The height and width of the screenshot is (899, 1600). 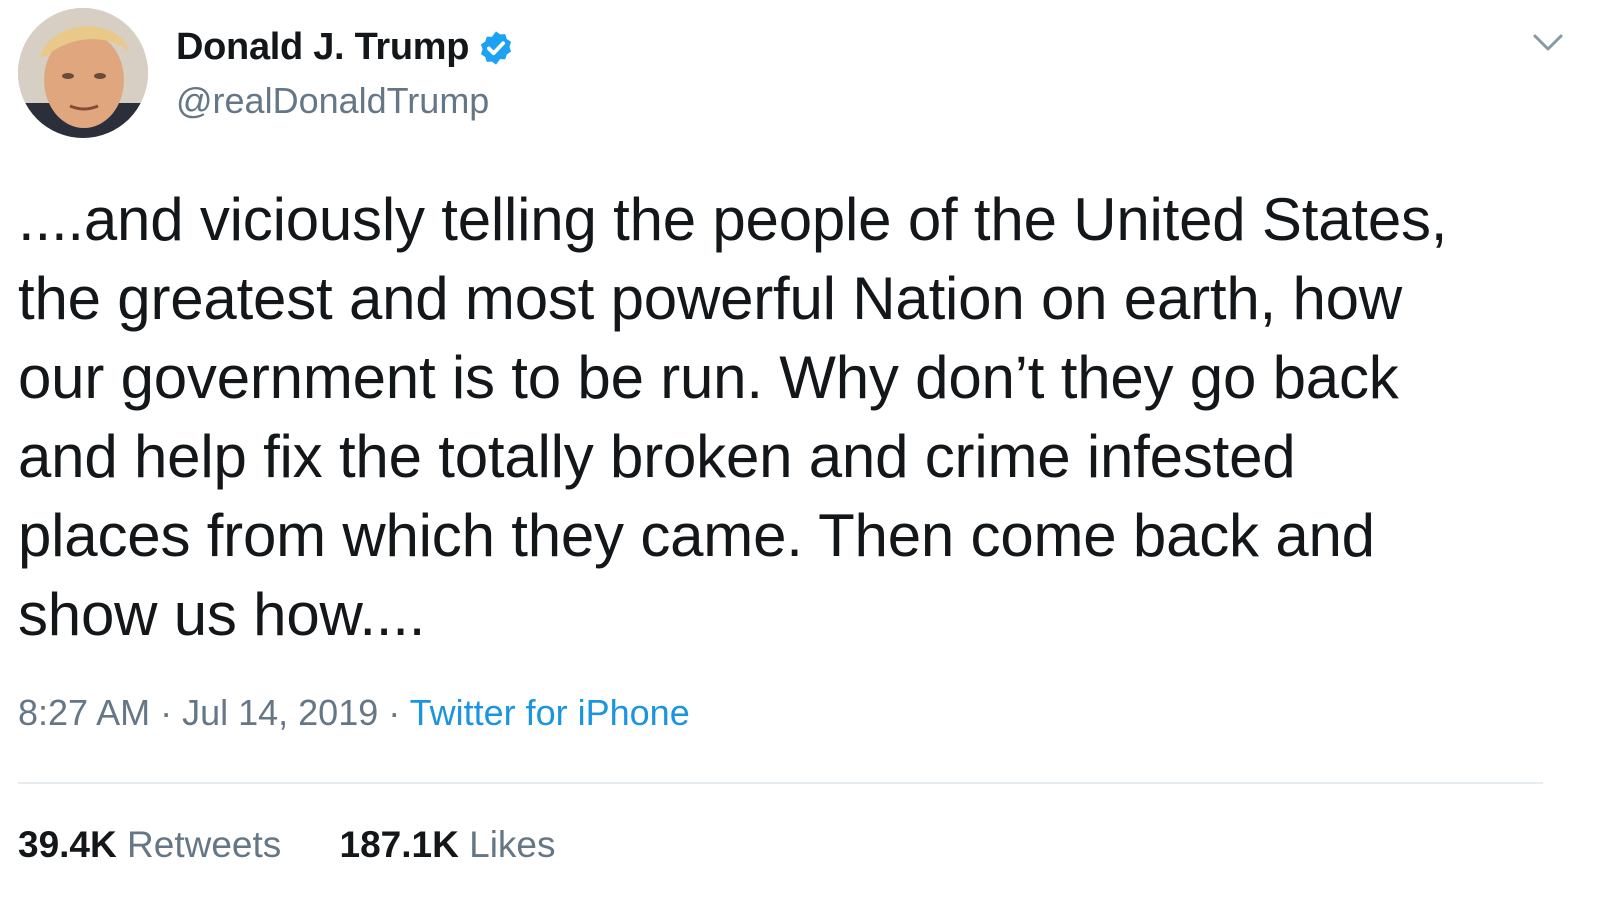 I want to click on likes-stat: 187.1K Likes, so click(x=448, y=845).